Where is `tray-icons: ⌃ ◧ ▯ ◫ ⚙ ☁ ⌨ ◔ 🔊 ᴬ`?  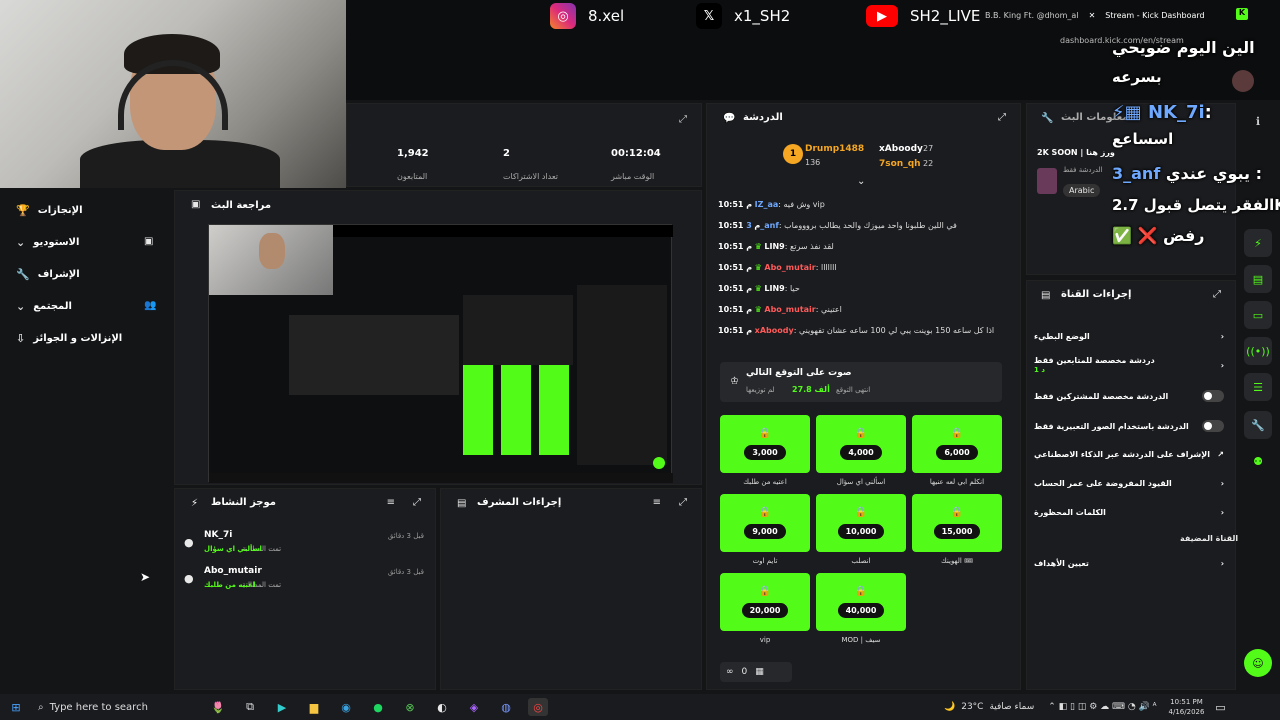
tray-icons: ⌃ ◧ ▯ ◫ ⚙ ☁ ⌨ ◔ 🔊 ᴬ is located at coordinates (1102, 707).